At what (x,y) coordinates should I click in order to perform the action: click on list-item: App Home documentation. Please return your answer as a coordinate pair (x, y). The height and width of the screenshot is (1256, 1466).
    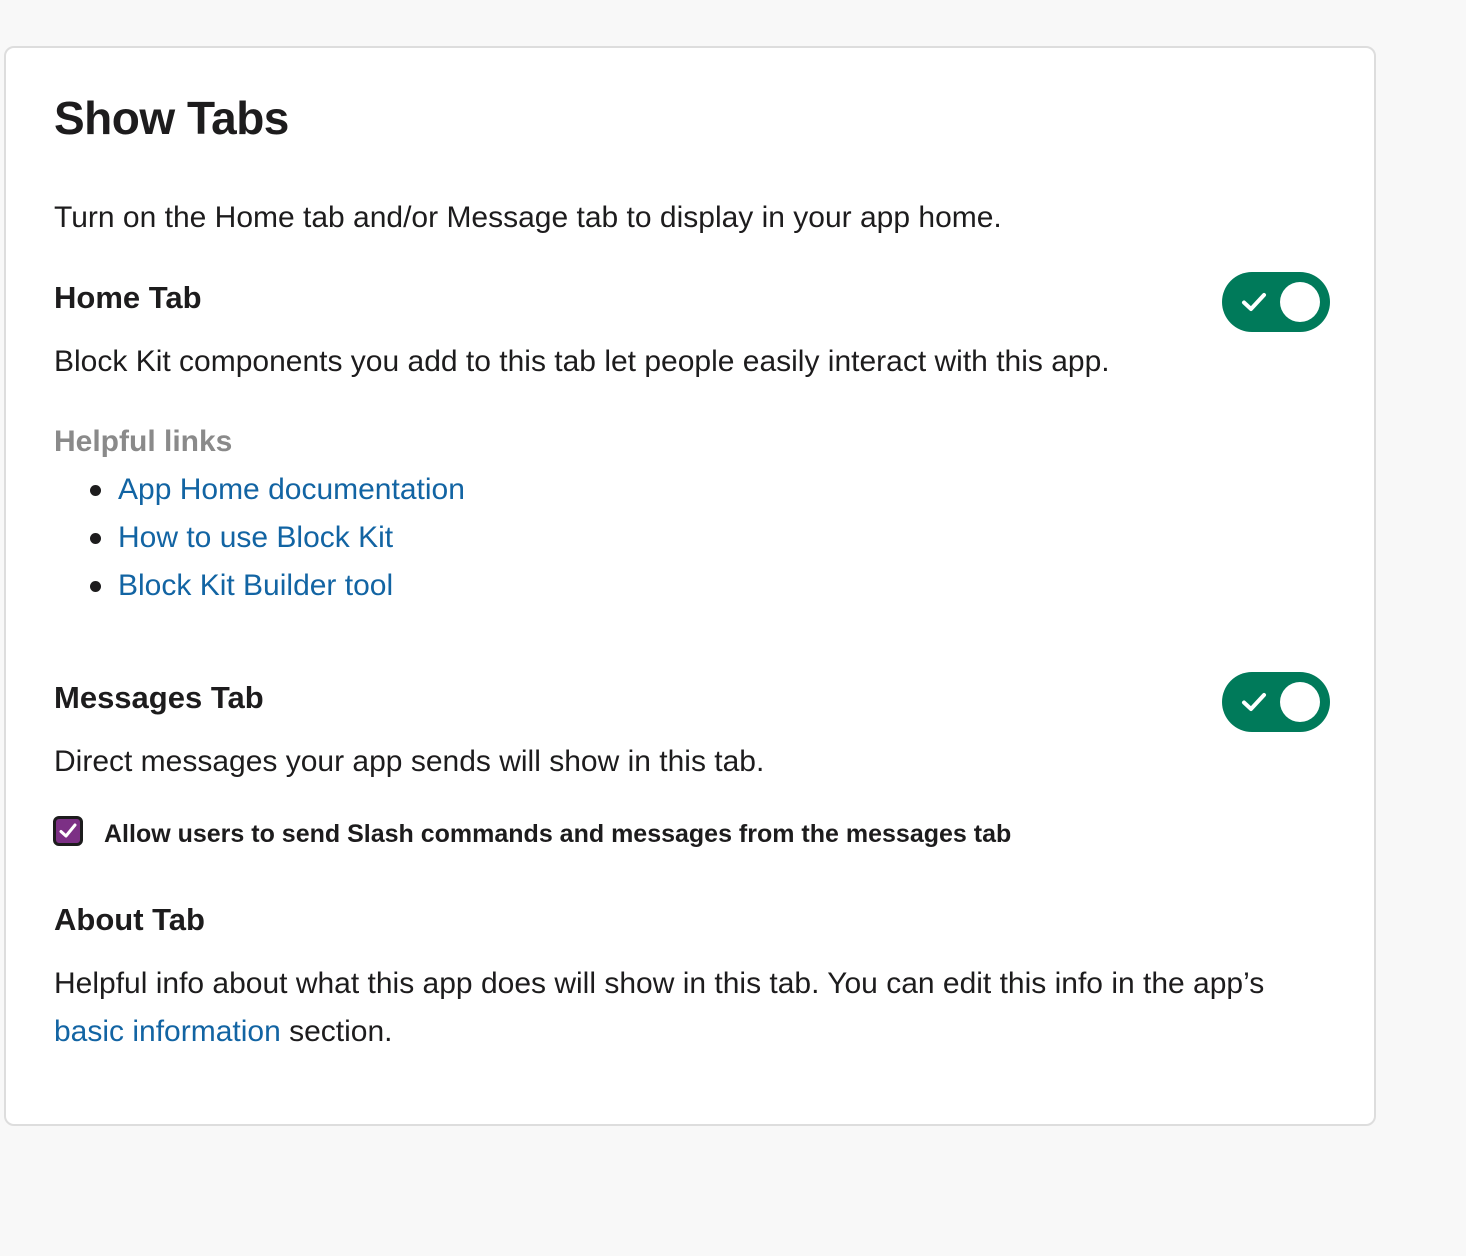
    Looking at the image, I should click on (276, 490).